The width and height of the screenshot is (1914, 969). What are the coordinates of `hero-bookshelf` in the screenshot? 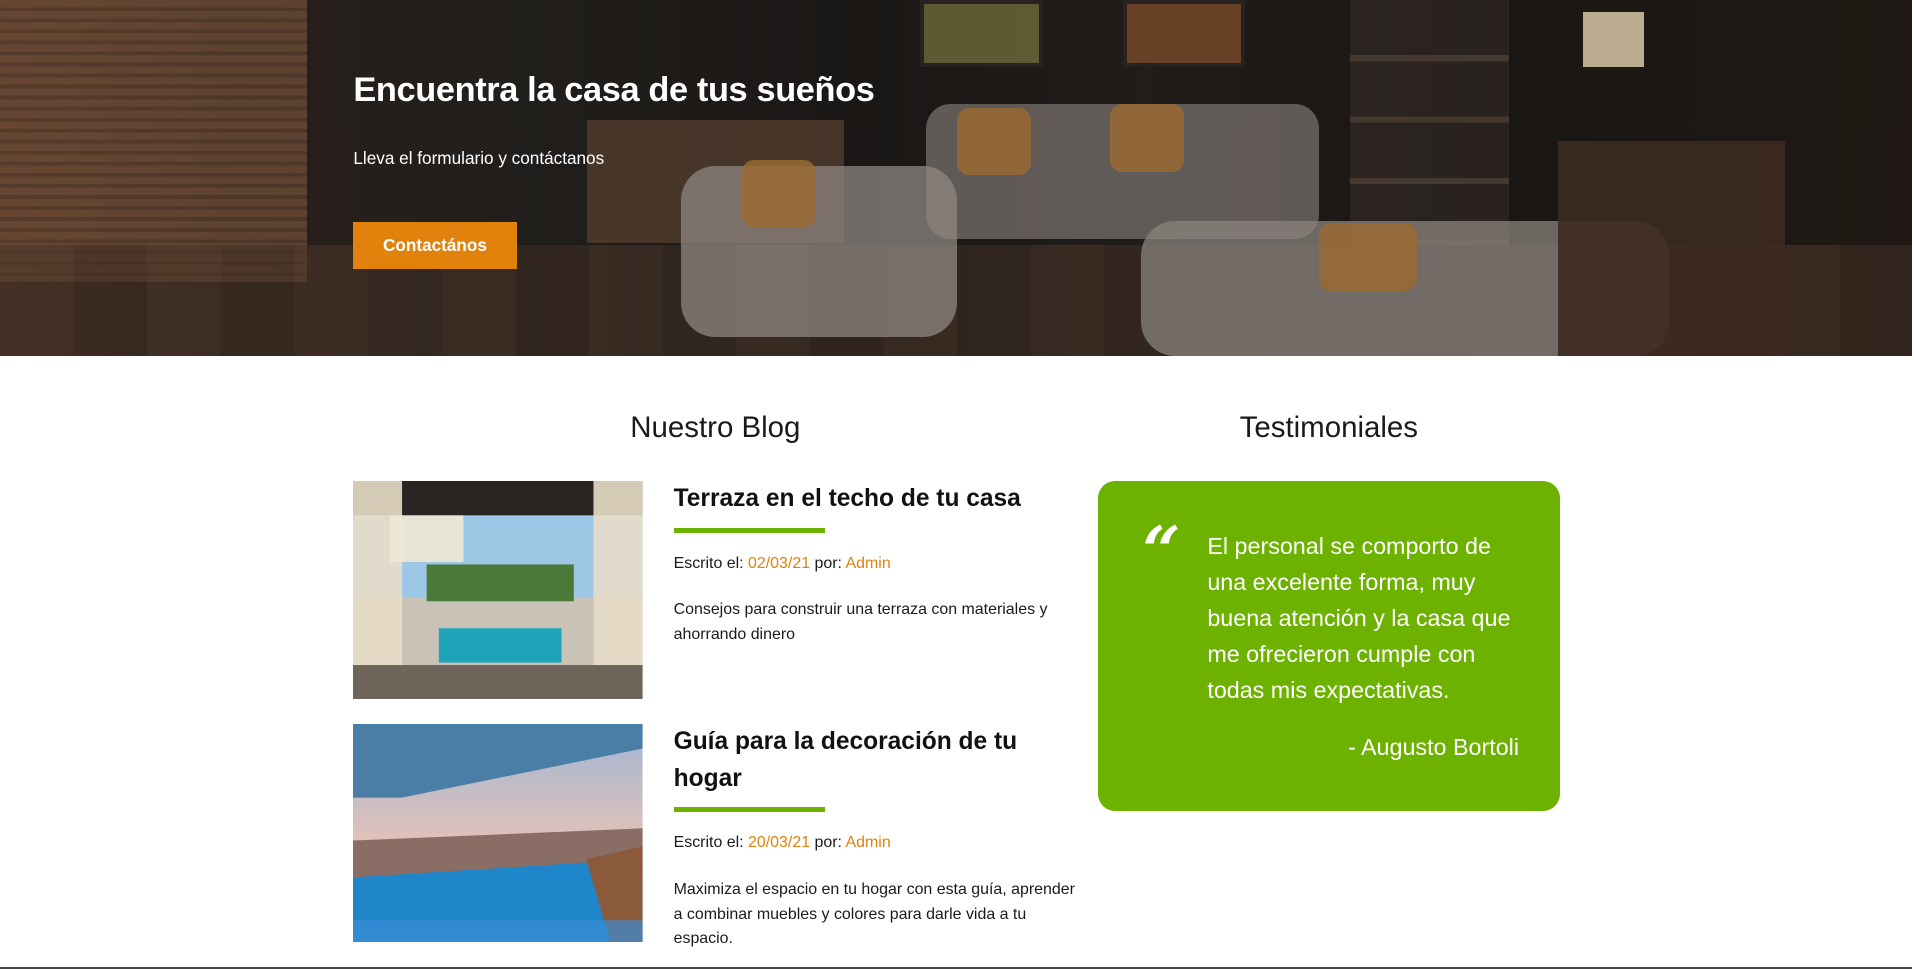 It's located at (1429, 123).